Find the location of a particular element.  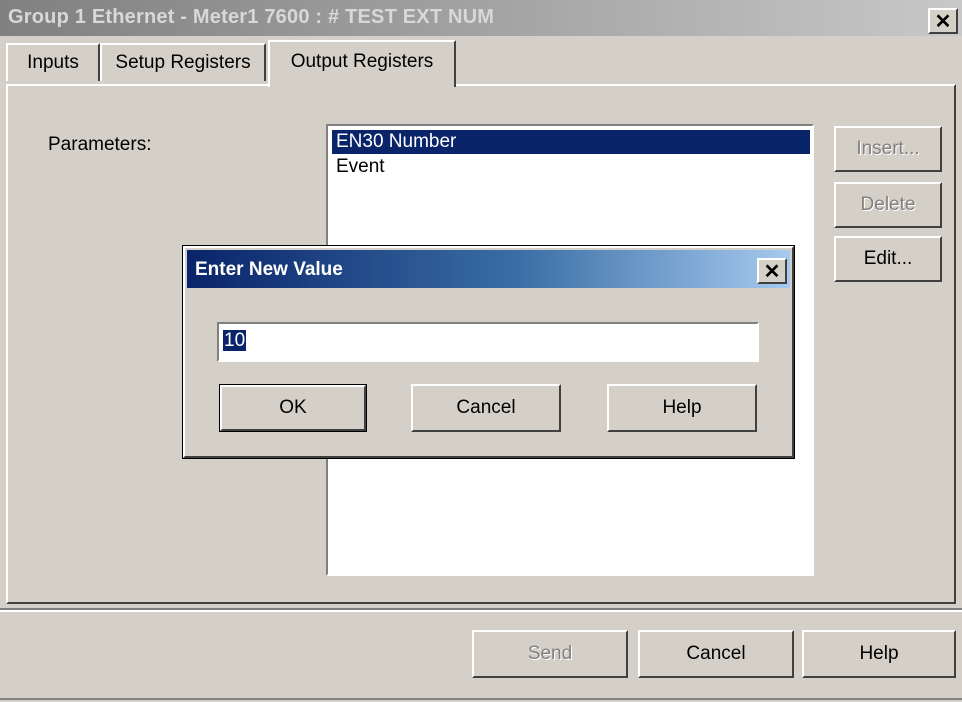

ok-button: OK is located at coordinates (293, 408).